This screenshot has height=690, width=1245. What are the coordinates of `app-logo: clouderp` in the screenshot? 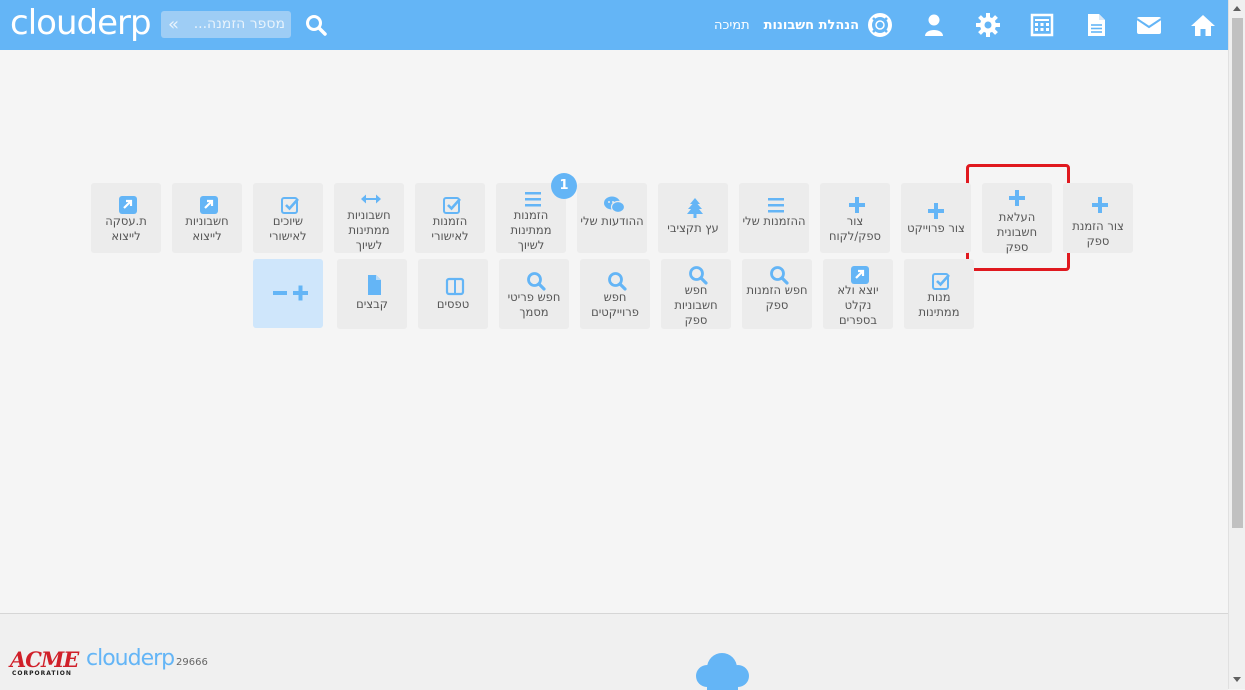 It's located at (81, 23).